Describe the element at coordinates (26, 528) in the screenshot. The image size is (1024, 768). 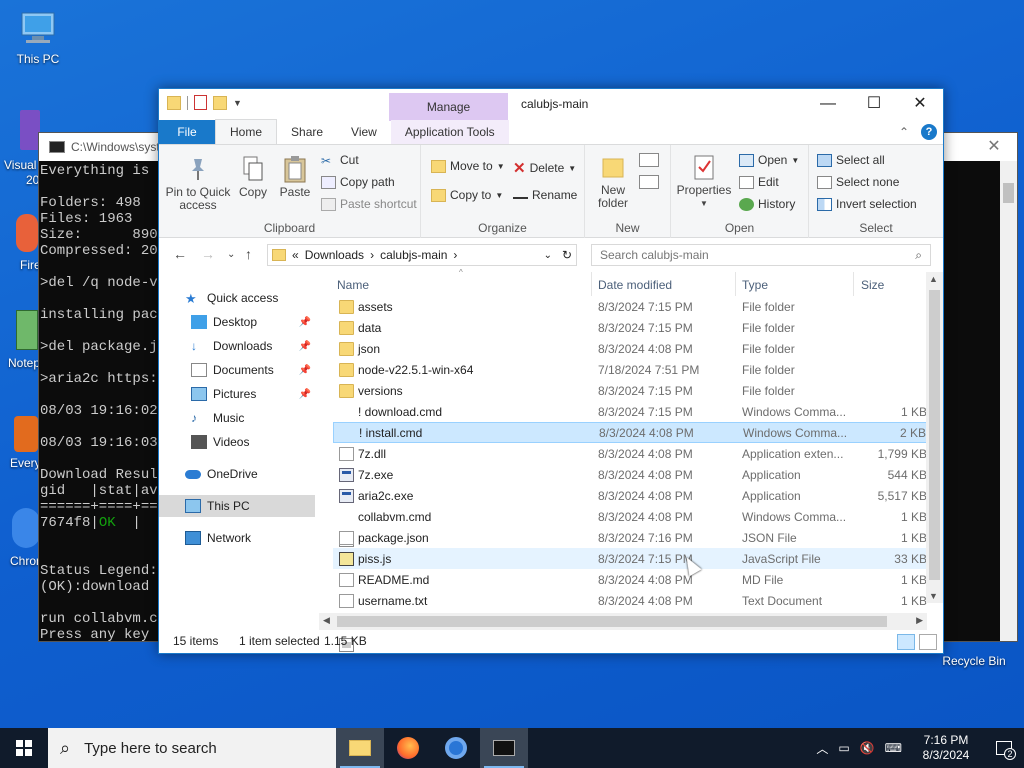
I see `chrome-icon` at that location.